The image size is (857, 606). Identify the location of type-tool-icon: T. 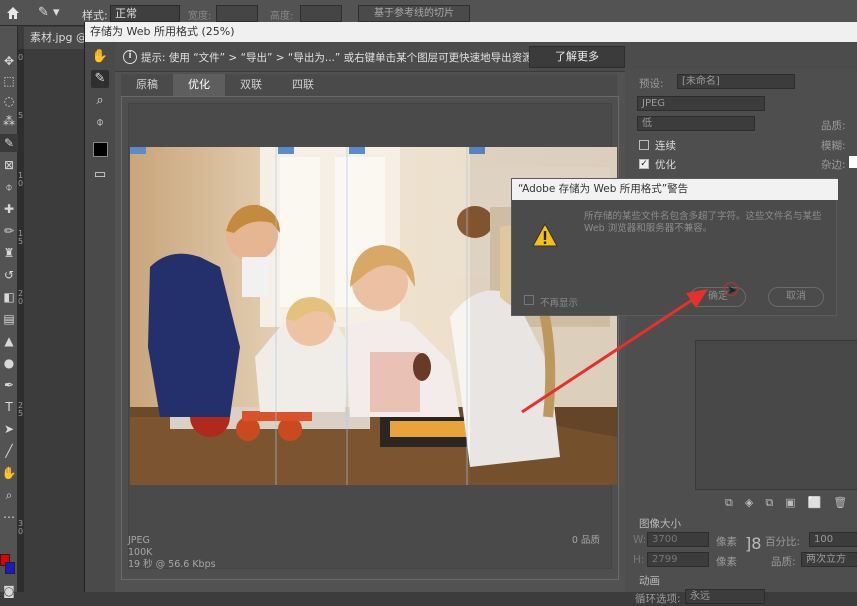
(9, 407).